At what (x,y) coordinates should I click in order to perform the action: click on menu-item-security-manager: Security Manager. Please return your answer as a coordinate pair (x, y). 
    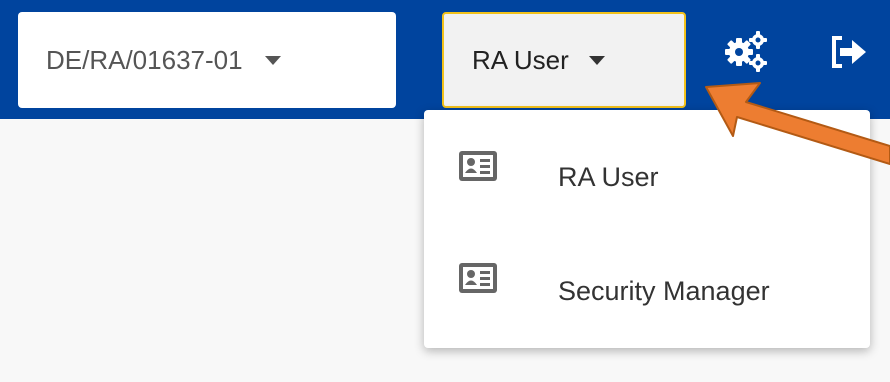
    Looking at the image, I should click on (647, 283).